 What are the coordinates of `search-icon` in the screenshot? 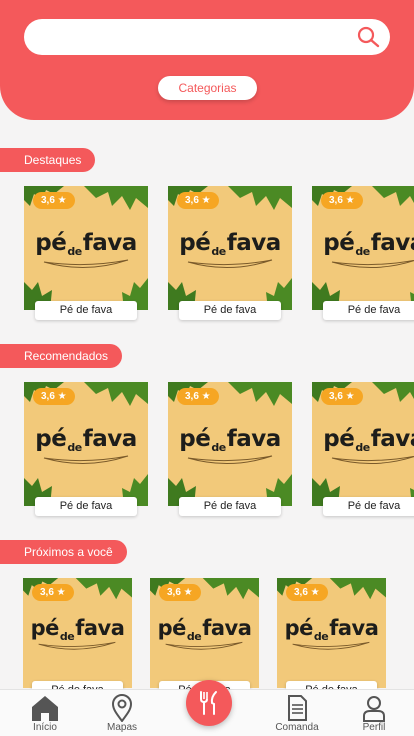 It's located at (368, 37).